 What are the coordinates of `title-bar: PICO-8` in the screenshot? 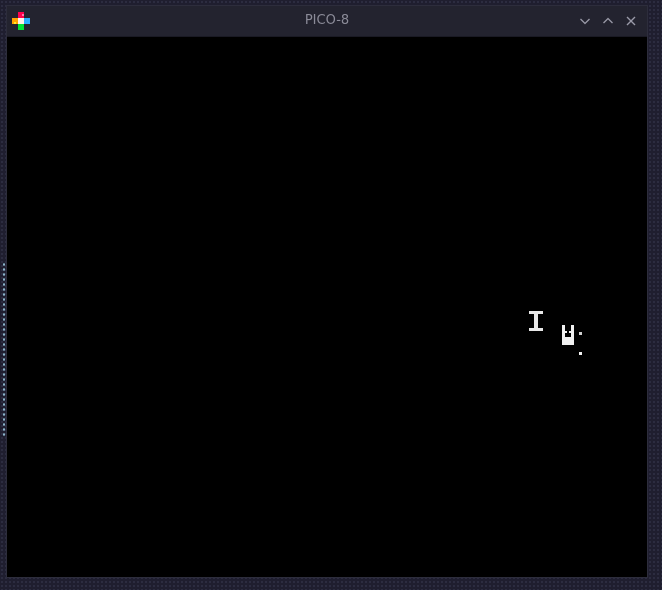 It's located at (327, 21).